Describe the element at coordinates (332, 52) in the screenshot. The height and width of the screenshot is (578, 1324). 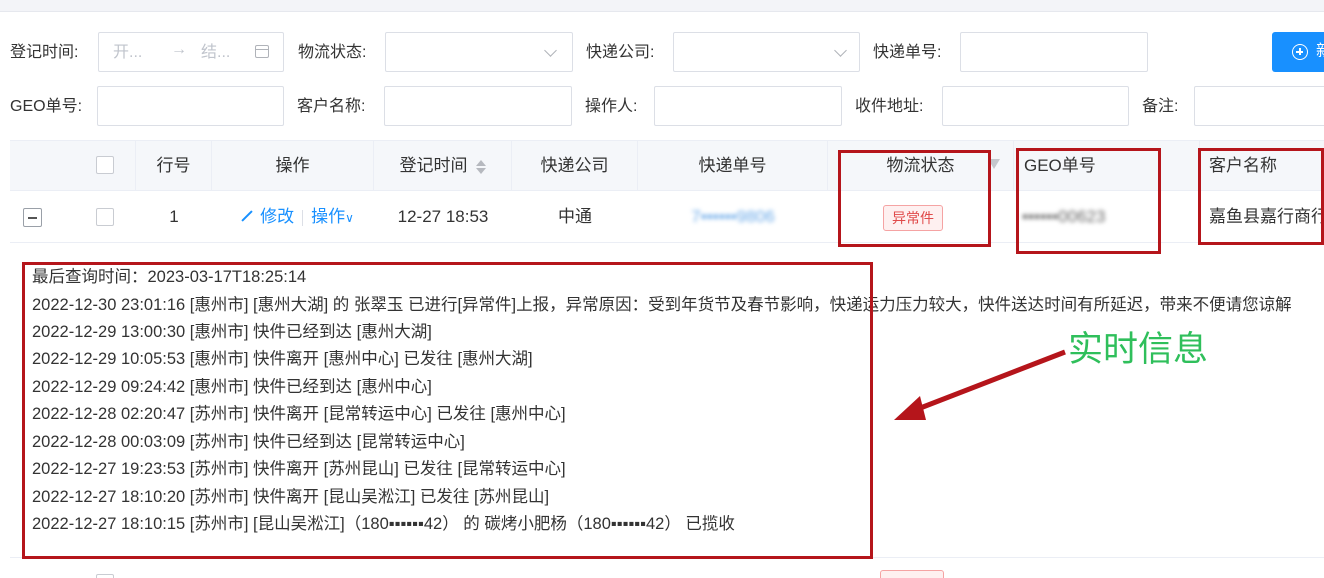
I see `logistics-status-label: 物流状态:` at that location.